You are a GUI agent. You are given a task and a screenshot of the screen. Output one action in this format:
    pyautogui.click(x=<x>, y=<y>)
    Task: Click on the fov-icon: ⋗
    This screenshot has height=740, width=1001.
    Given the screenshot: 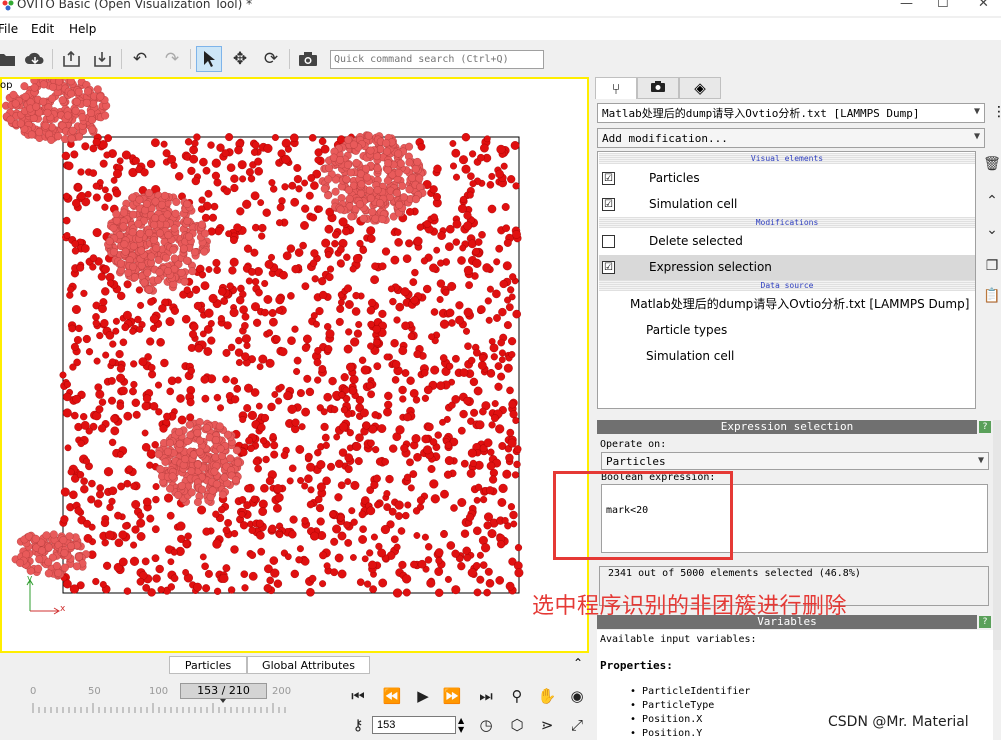 What is the action you would take?
    pyautogui.click(x=547, y=725)
    